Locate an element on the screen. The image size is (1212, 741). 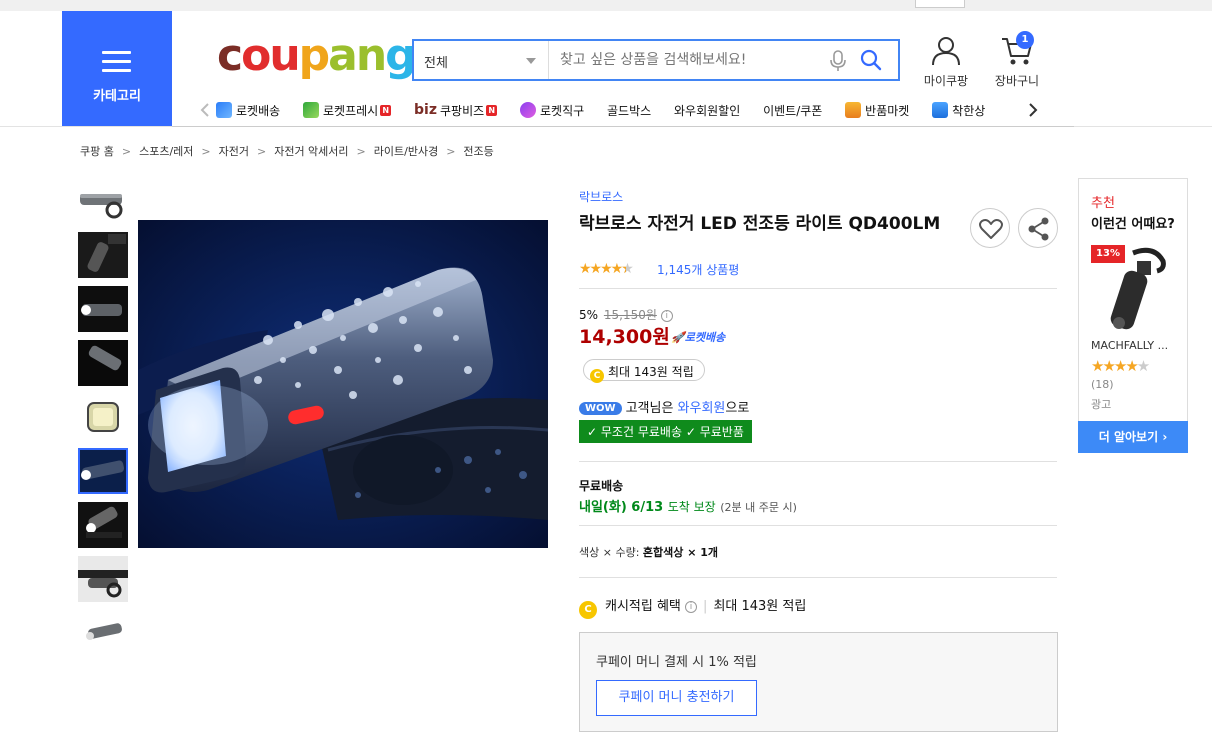
nav-item-label: 골드박스 is located at coordinates (629, 110).